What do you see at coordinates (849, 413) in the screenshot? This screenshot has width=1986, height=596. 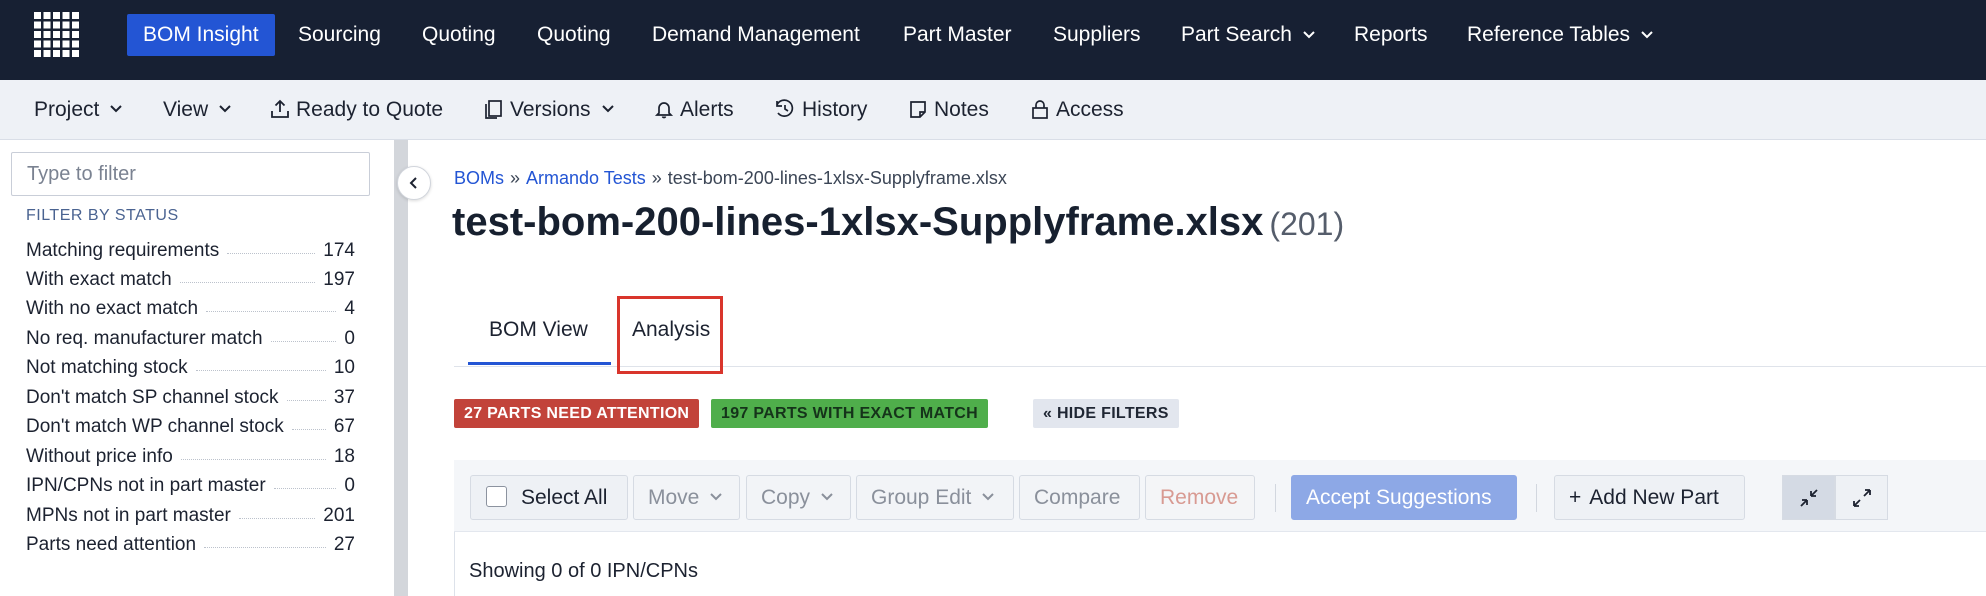 I see `parts-exact-match-badge: 197 PARTS WITH EXACT MATCH` at bounding box center [849, 413].